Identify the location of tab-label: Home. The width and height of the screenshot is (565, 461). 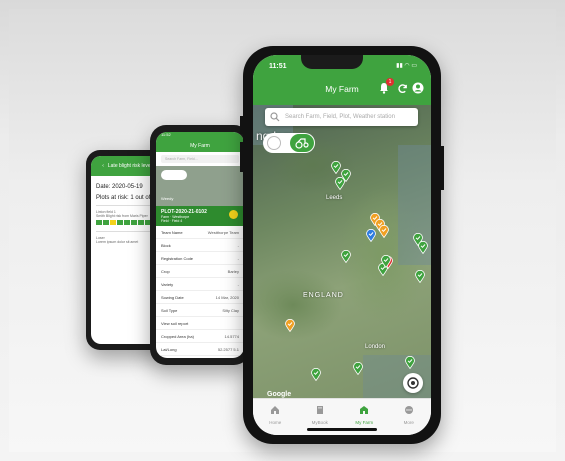
(275, 422).